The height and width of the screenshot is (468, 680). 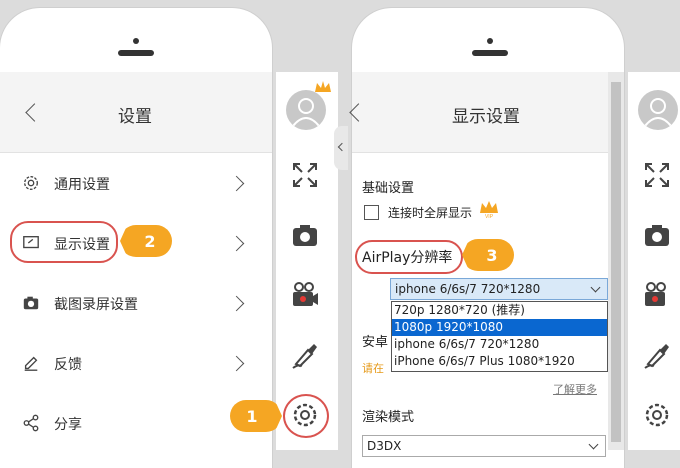 I want to click on page-title: 显示设置, so click(x=486, y=117).